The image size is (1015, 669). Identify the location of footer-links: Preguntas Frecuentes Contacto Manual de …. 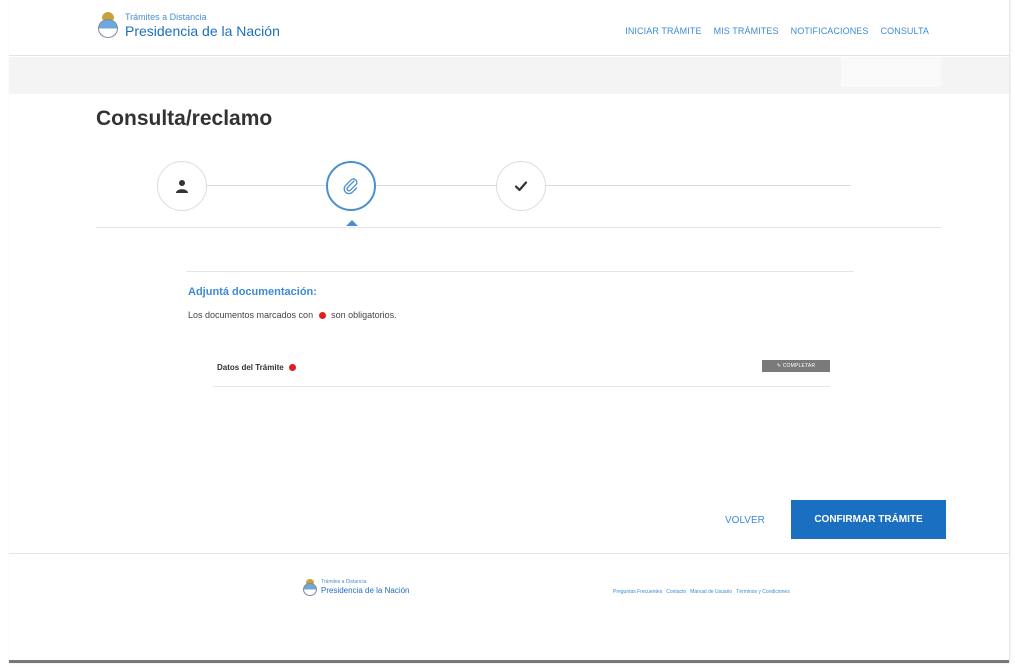
(701, 592).